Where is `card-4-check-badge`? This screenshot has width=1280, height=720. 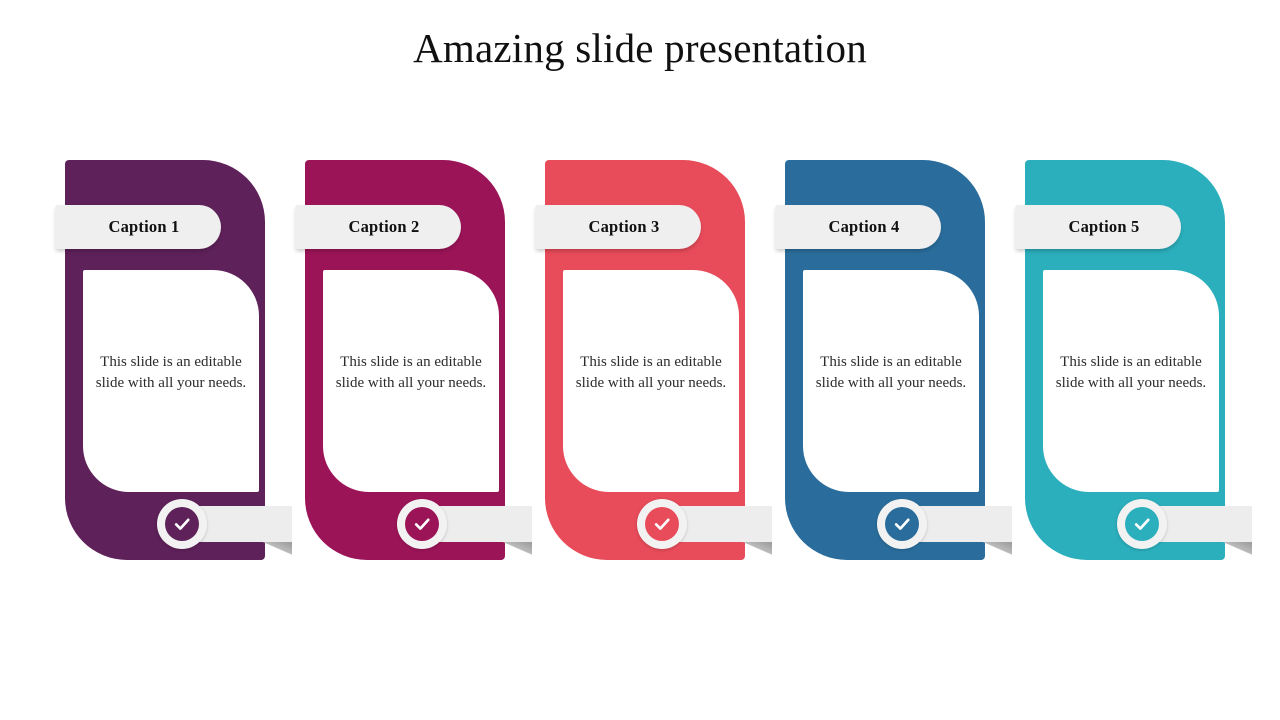 card-4-check-badge is located at coordinates (902, 524).